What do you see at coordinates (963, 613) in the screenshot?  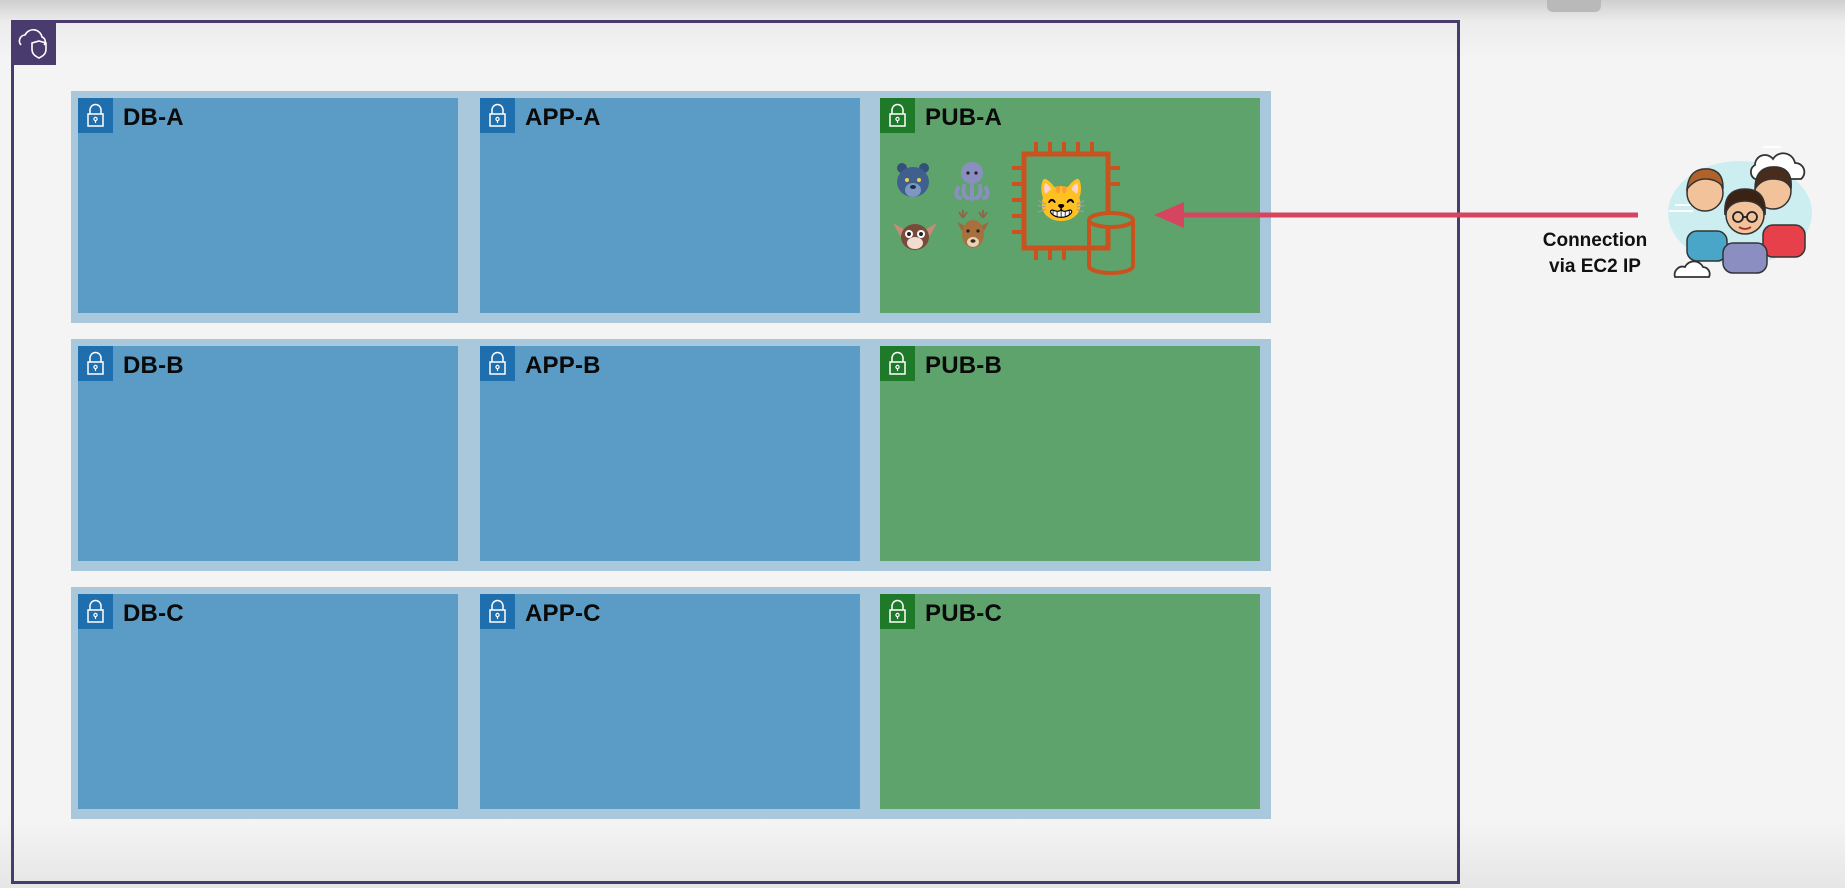 I see `subnet-label: PUB-C` at bounding box center [963, 613].